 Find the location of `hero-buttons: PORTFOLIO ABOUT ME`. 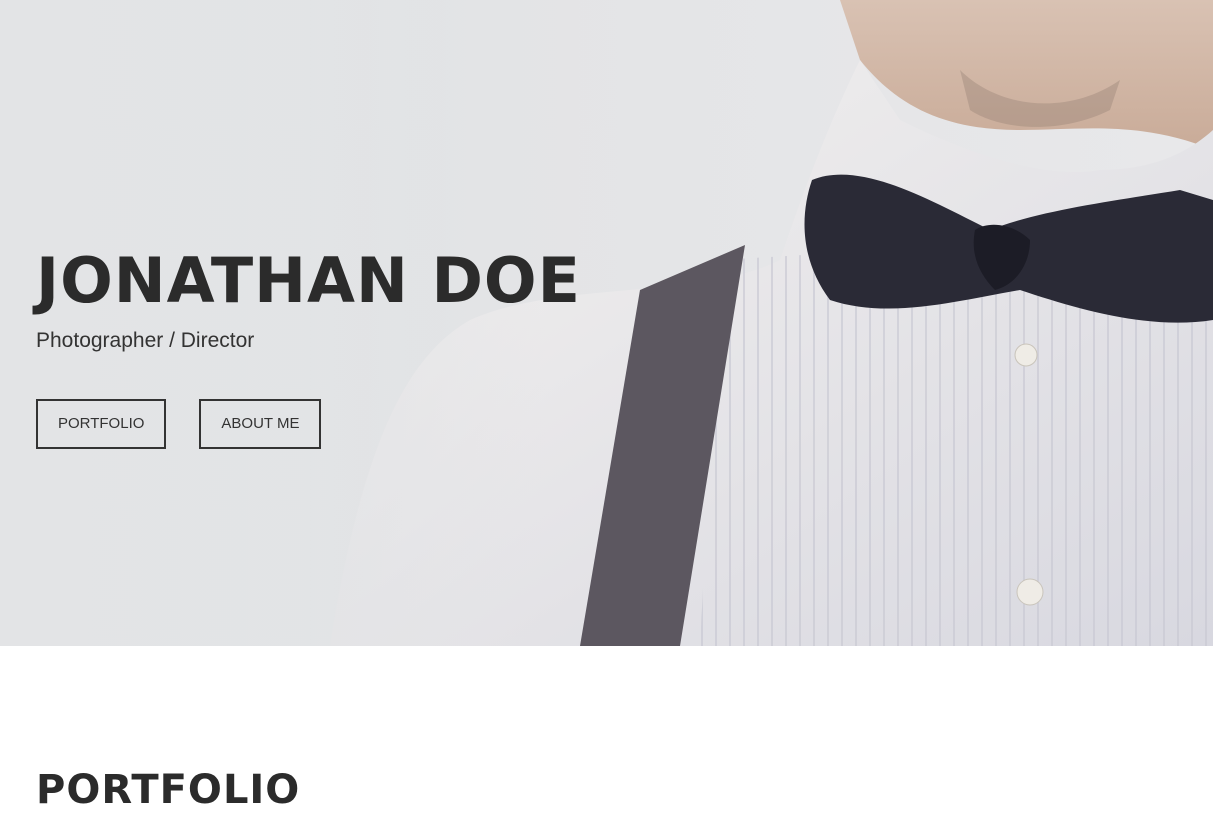

hero-buttons: PORTFOLIO ABOUT ME is located at coordinates (308, 424).